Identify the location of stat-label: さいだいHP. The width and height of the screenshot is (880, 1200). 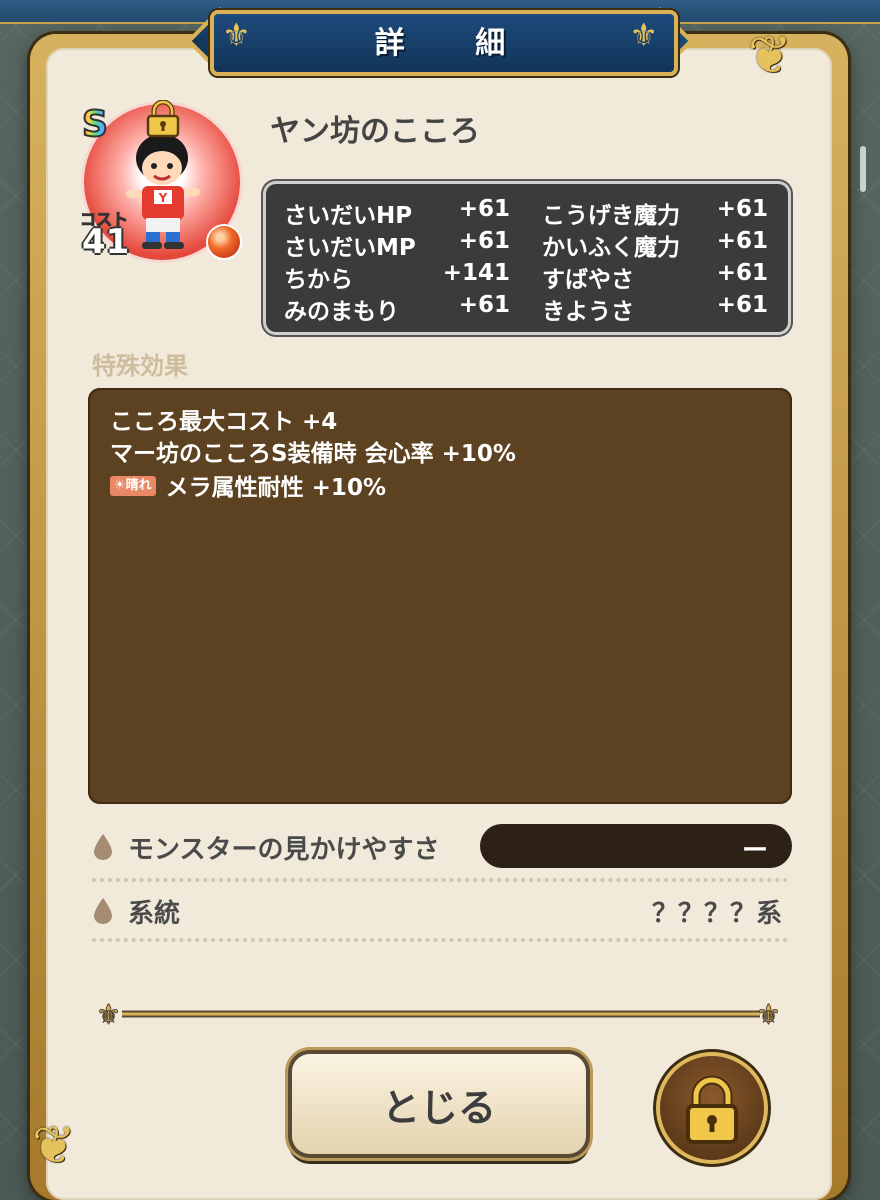
(348, 216).